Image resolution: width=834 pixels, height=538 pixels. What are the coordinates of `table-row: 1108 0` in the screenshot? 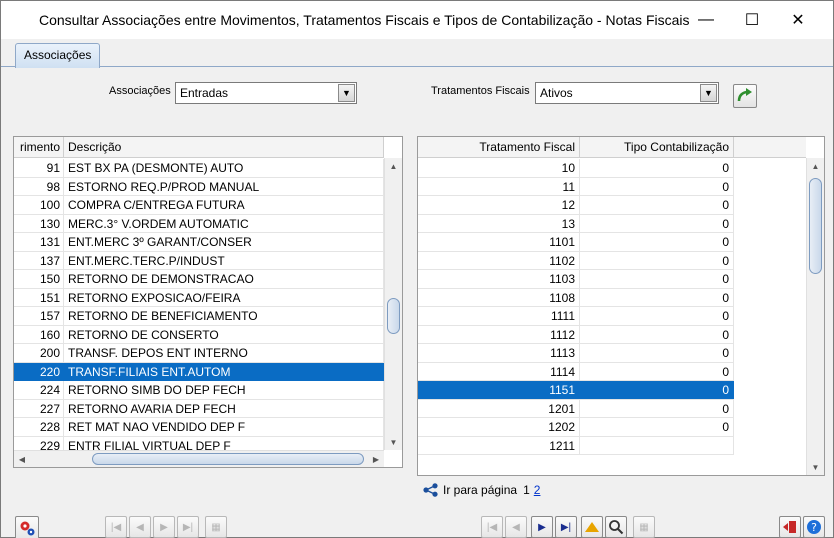 It's located at (576, 297).